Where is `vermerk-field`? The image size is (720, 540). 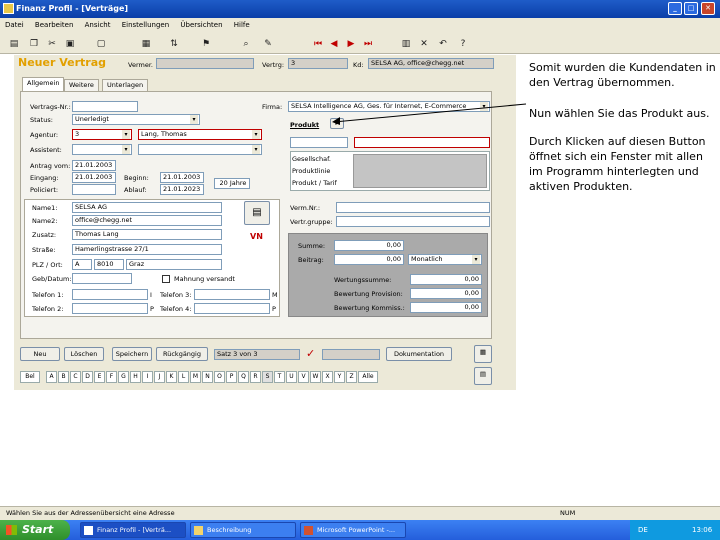 vermerk-field is located at coordinates (205, 63).